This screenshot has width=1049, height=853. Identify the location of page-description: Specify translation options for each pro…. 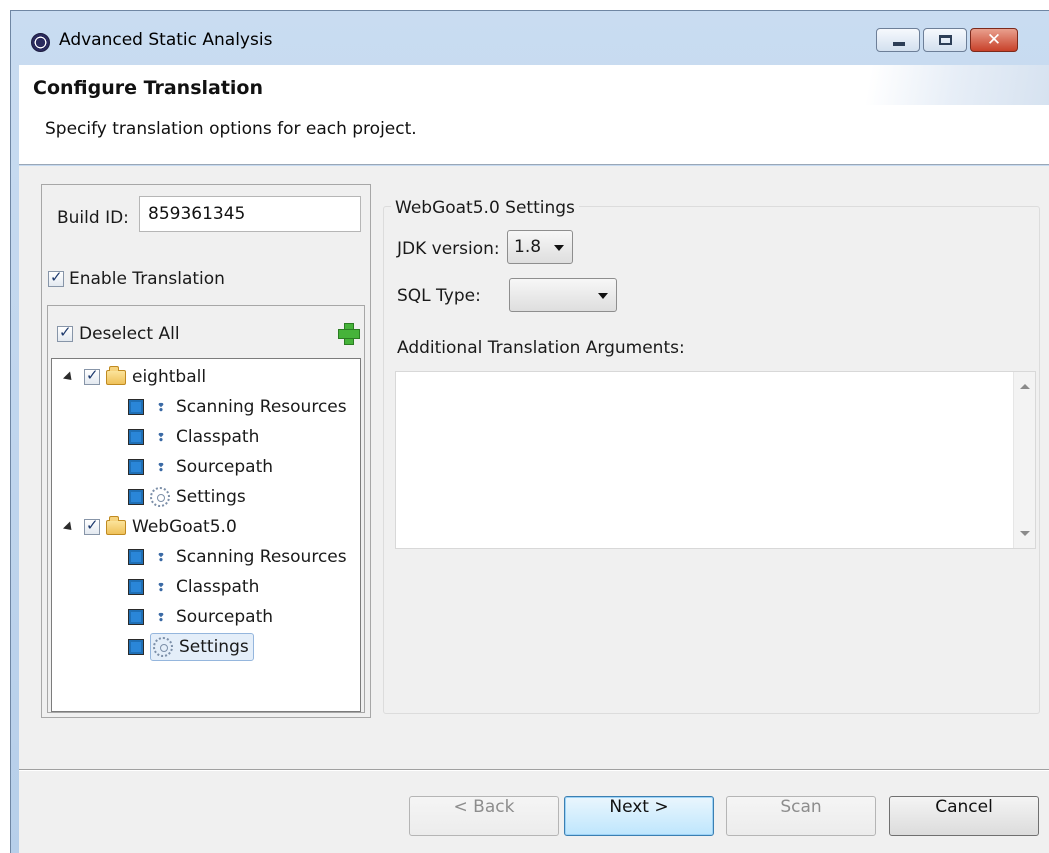
(231, 129).